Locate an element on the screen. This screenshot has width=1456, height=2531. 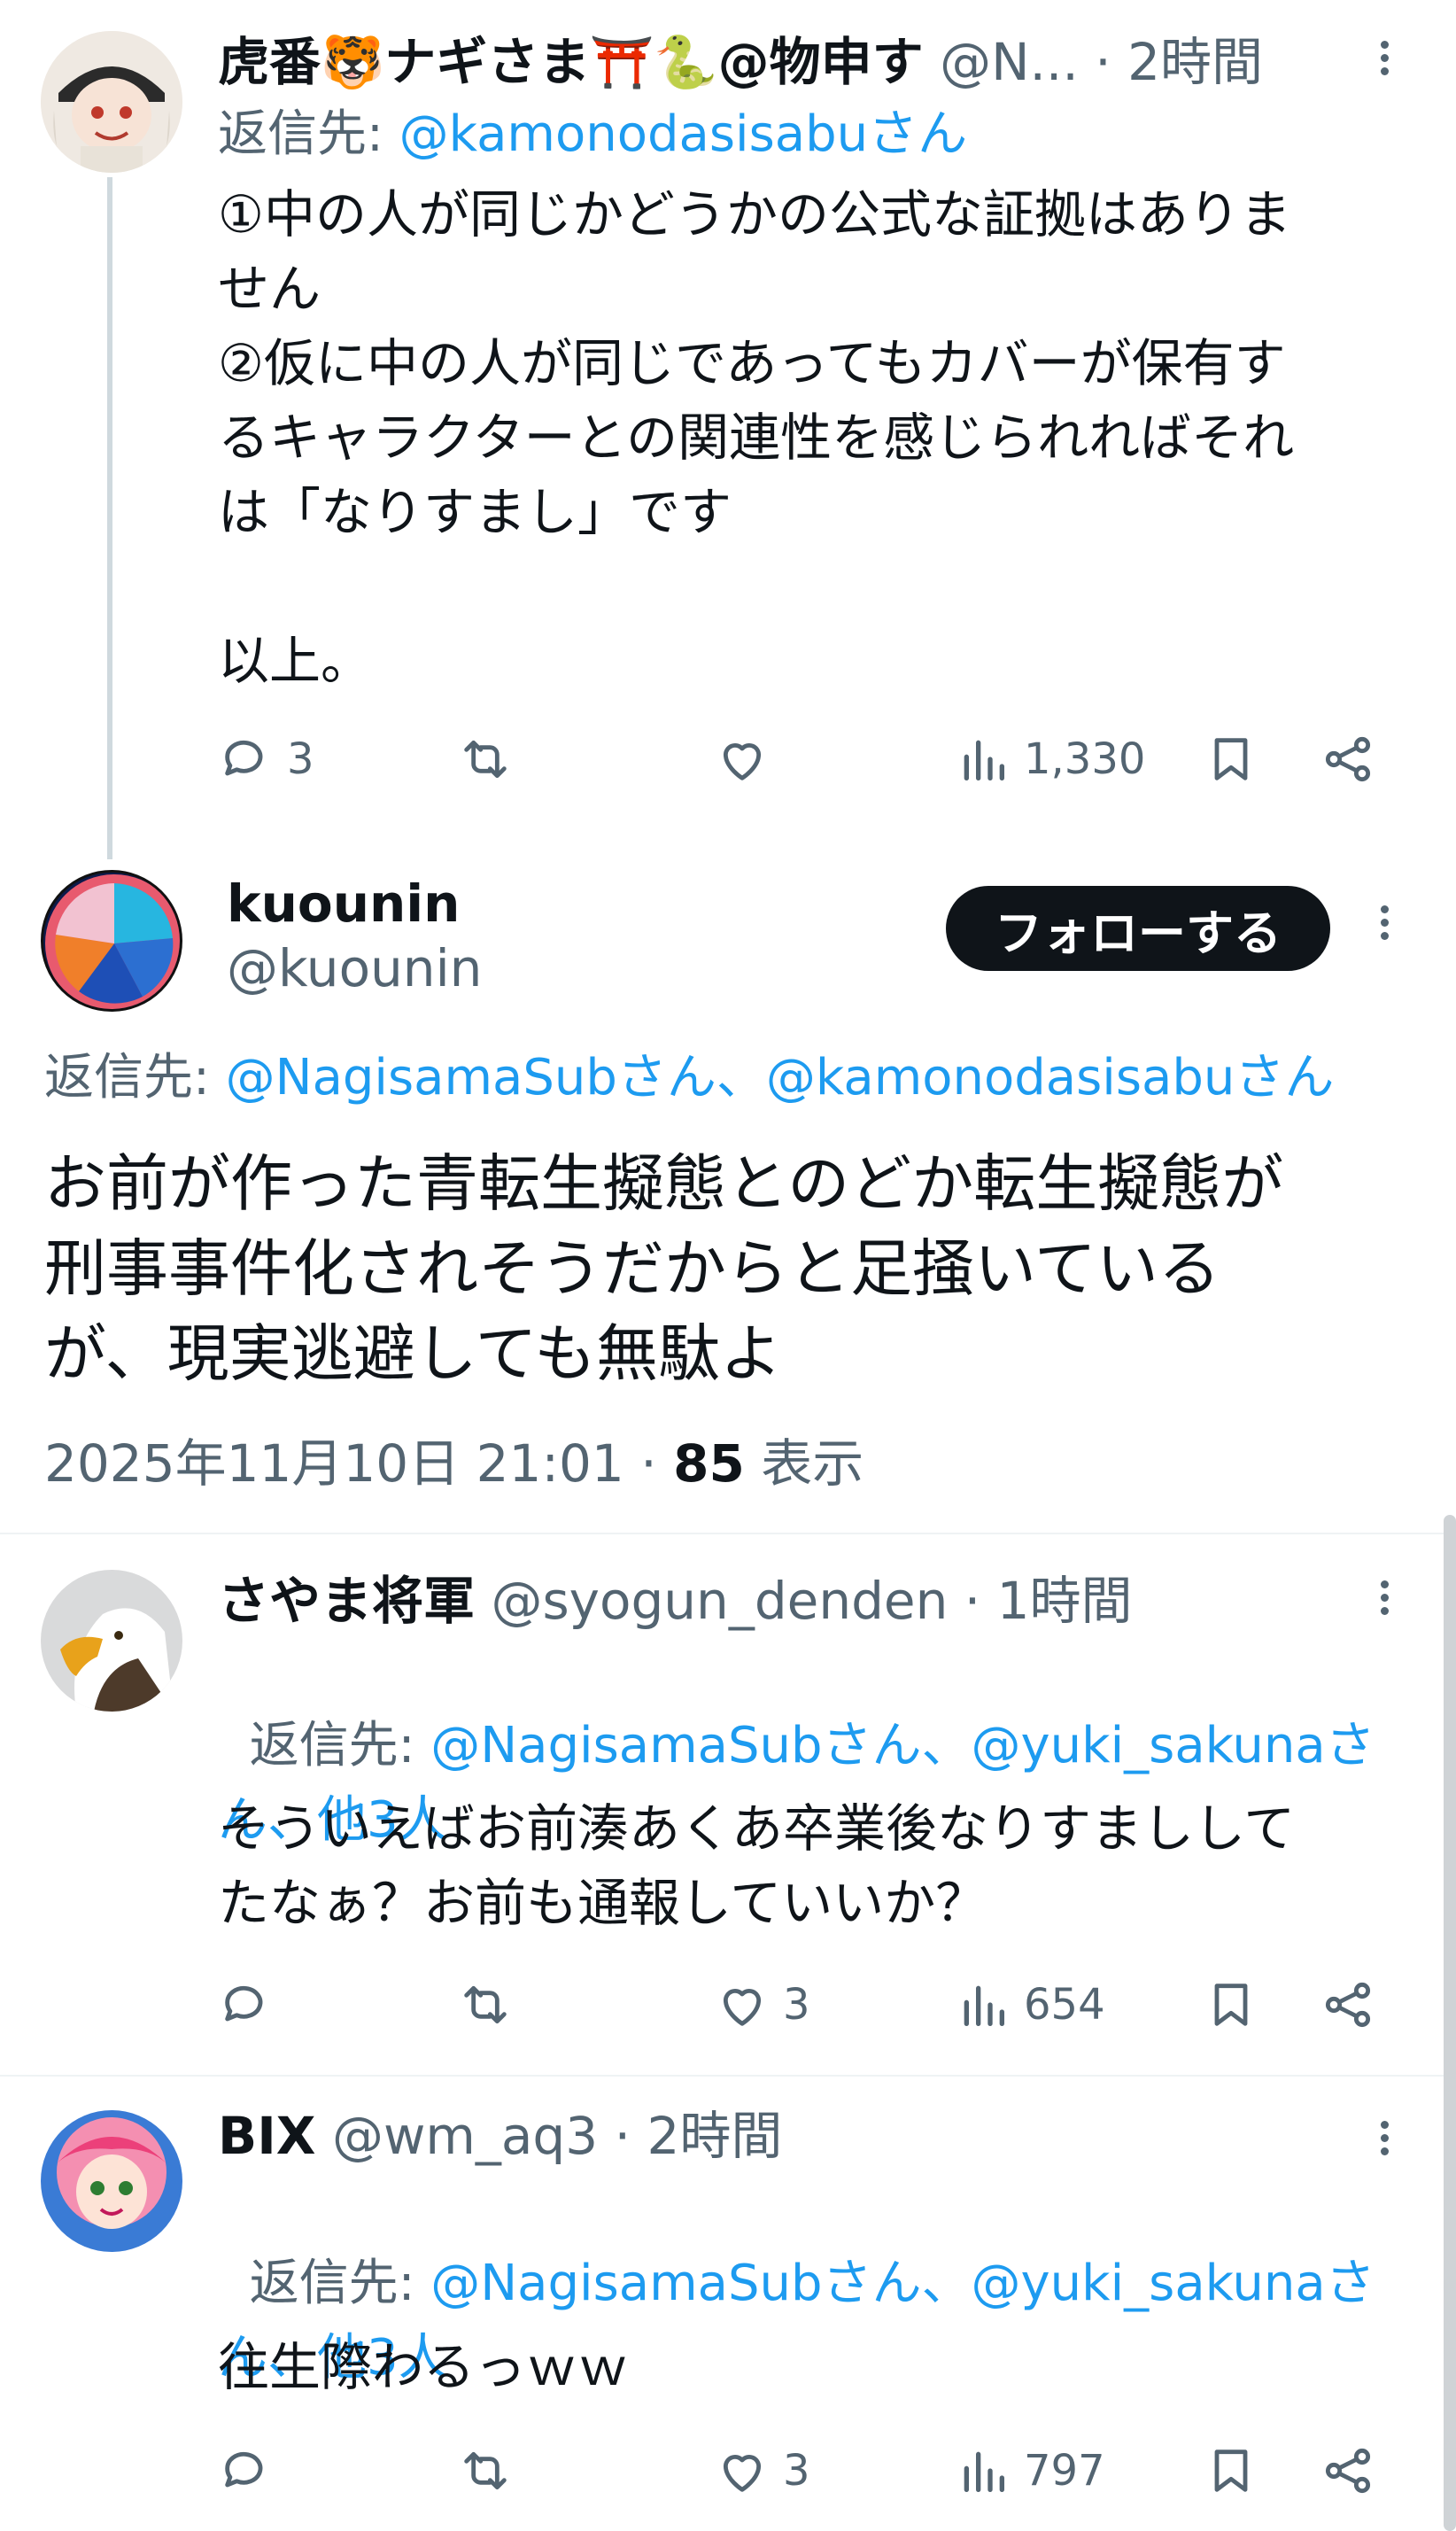
author-handle: @kuounin is located at coordinates (354, 968).